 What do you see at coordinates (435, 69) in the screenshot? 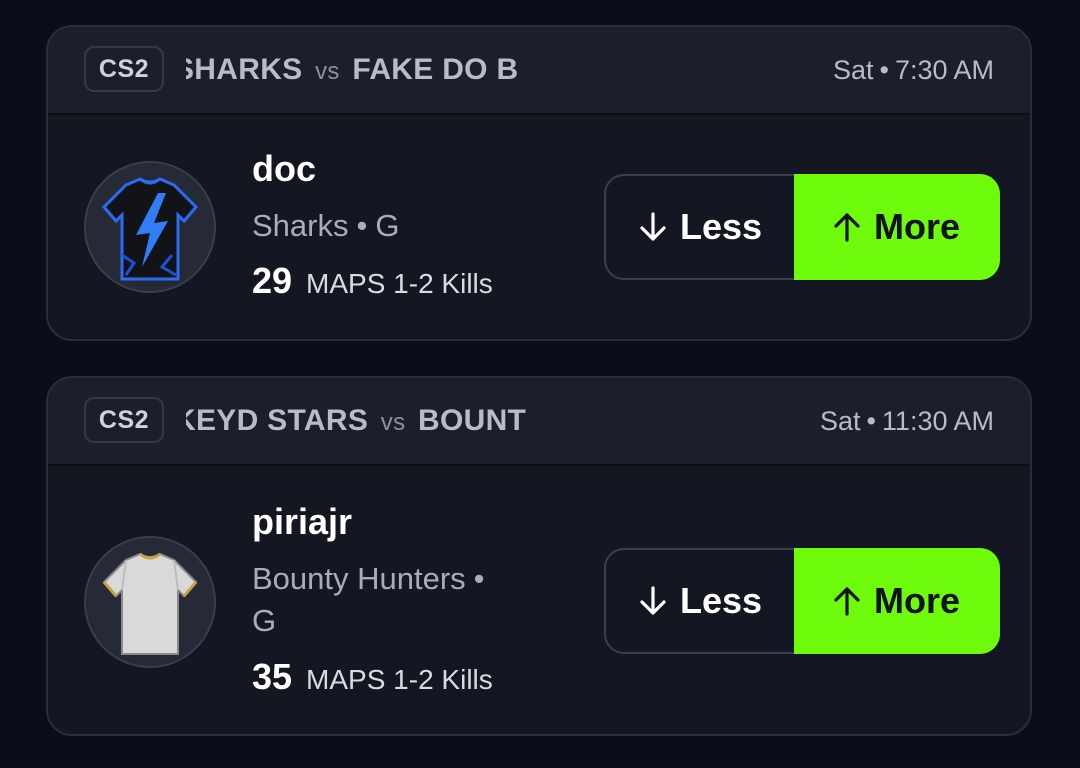
I see `team-b: FAKE DO B` at bounding box center [435, 69].